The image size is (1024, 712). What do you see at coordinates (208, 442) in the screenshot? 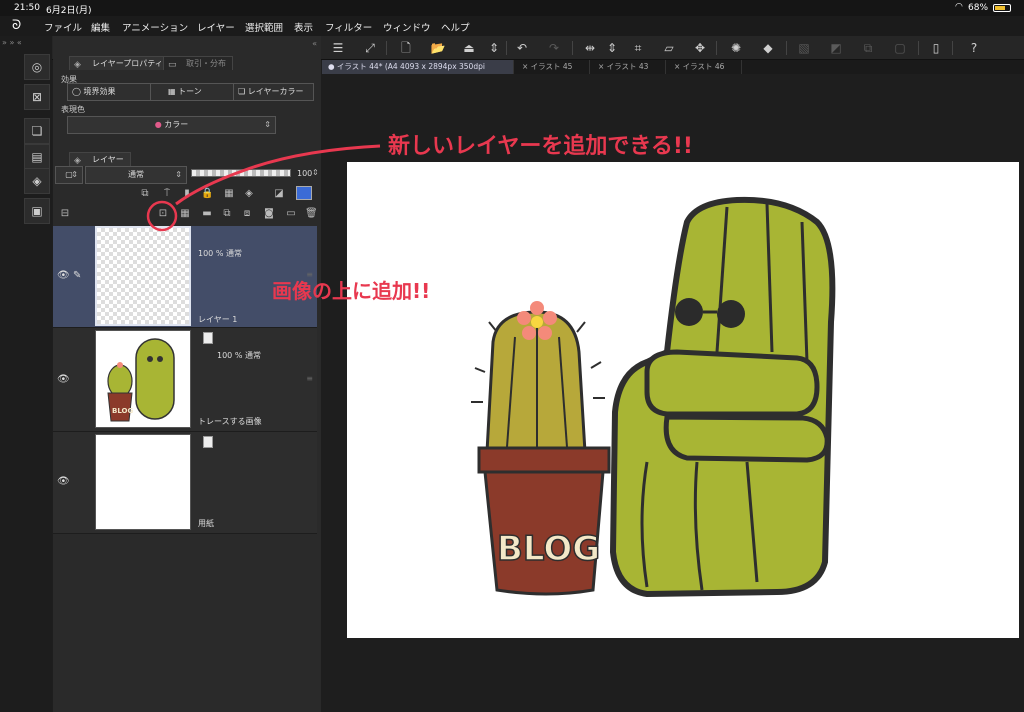
I see `paper-layer-icon` at bounding box center [208, 442].